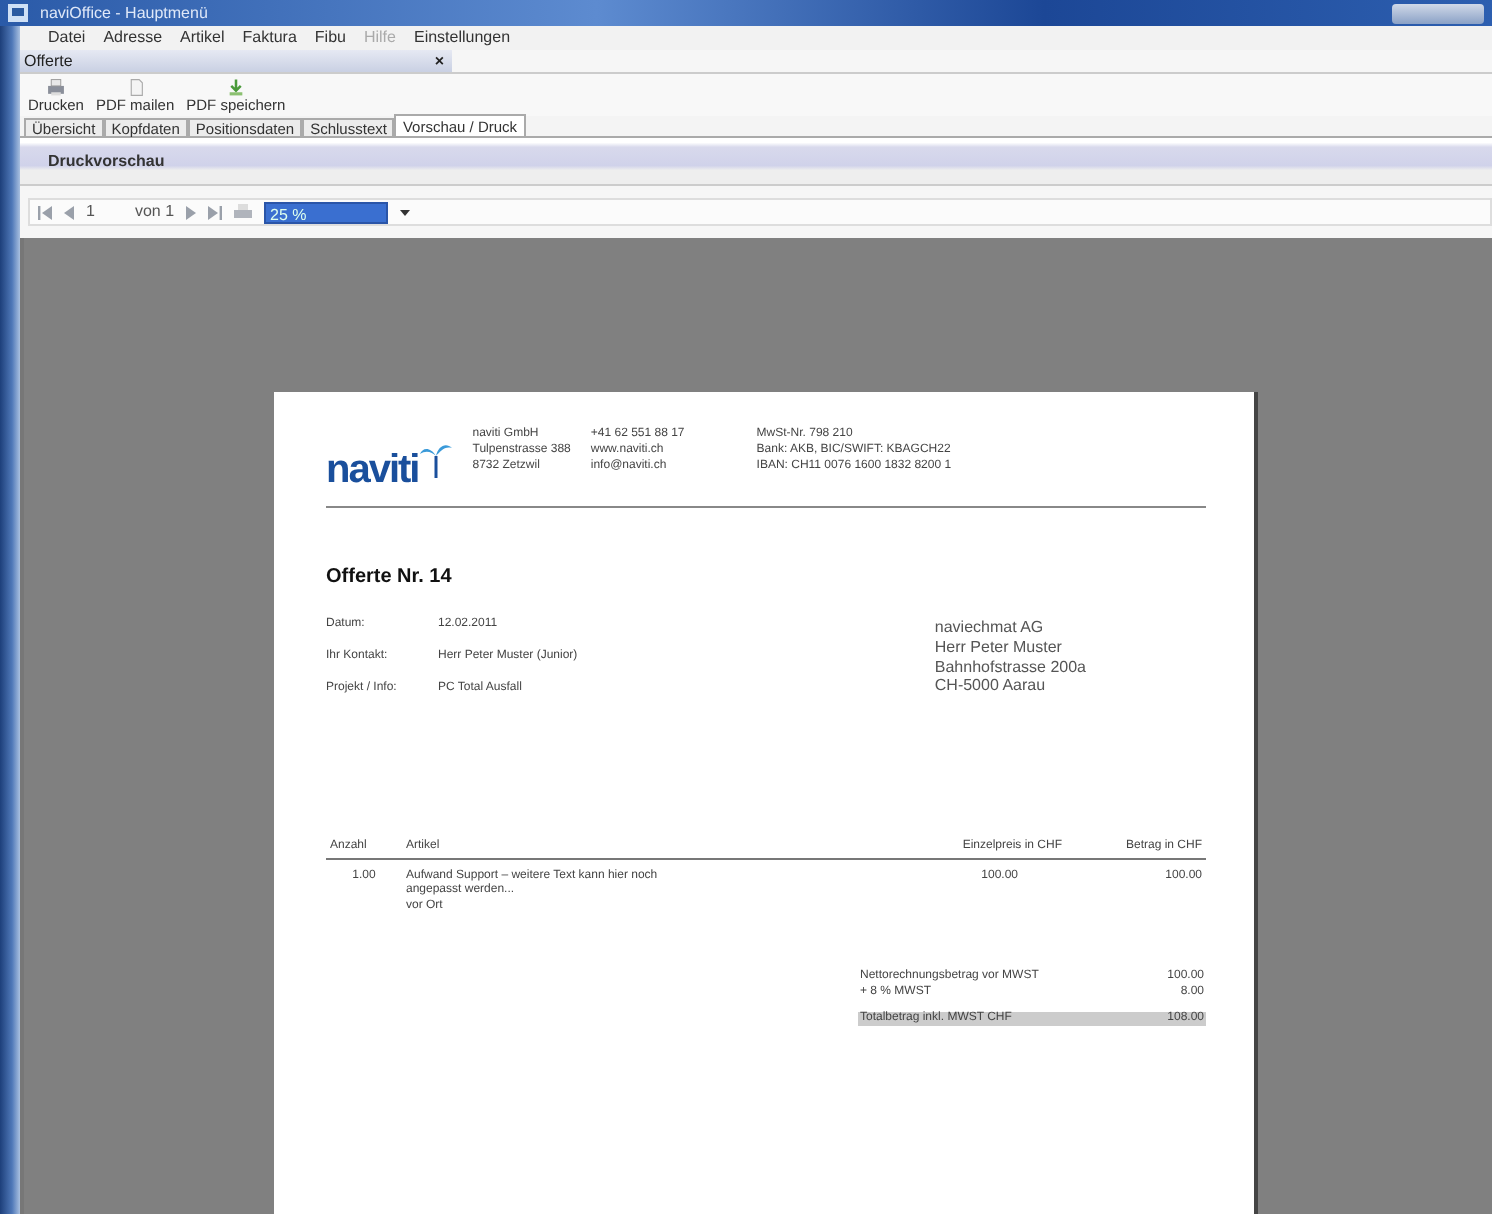 Image resolution: width=1492 pixels, height=1214 pixels. Describe the element at coordinates (390, 577) in the screenshot. I see `document-title: Offerte Nr. 14` at that location.